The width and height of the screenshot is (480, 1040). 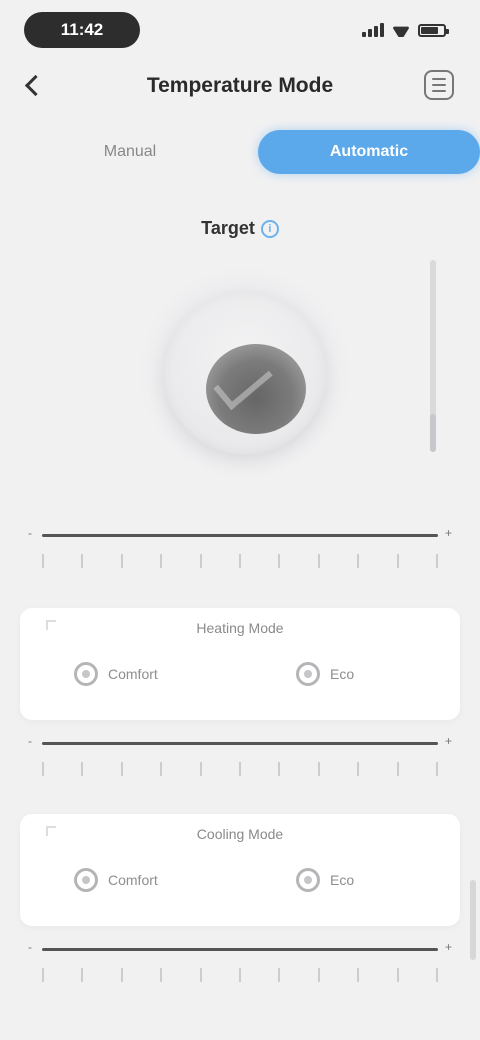 I want to click on tab-manual: Manual, so click(x=130, y=152).